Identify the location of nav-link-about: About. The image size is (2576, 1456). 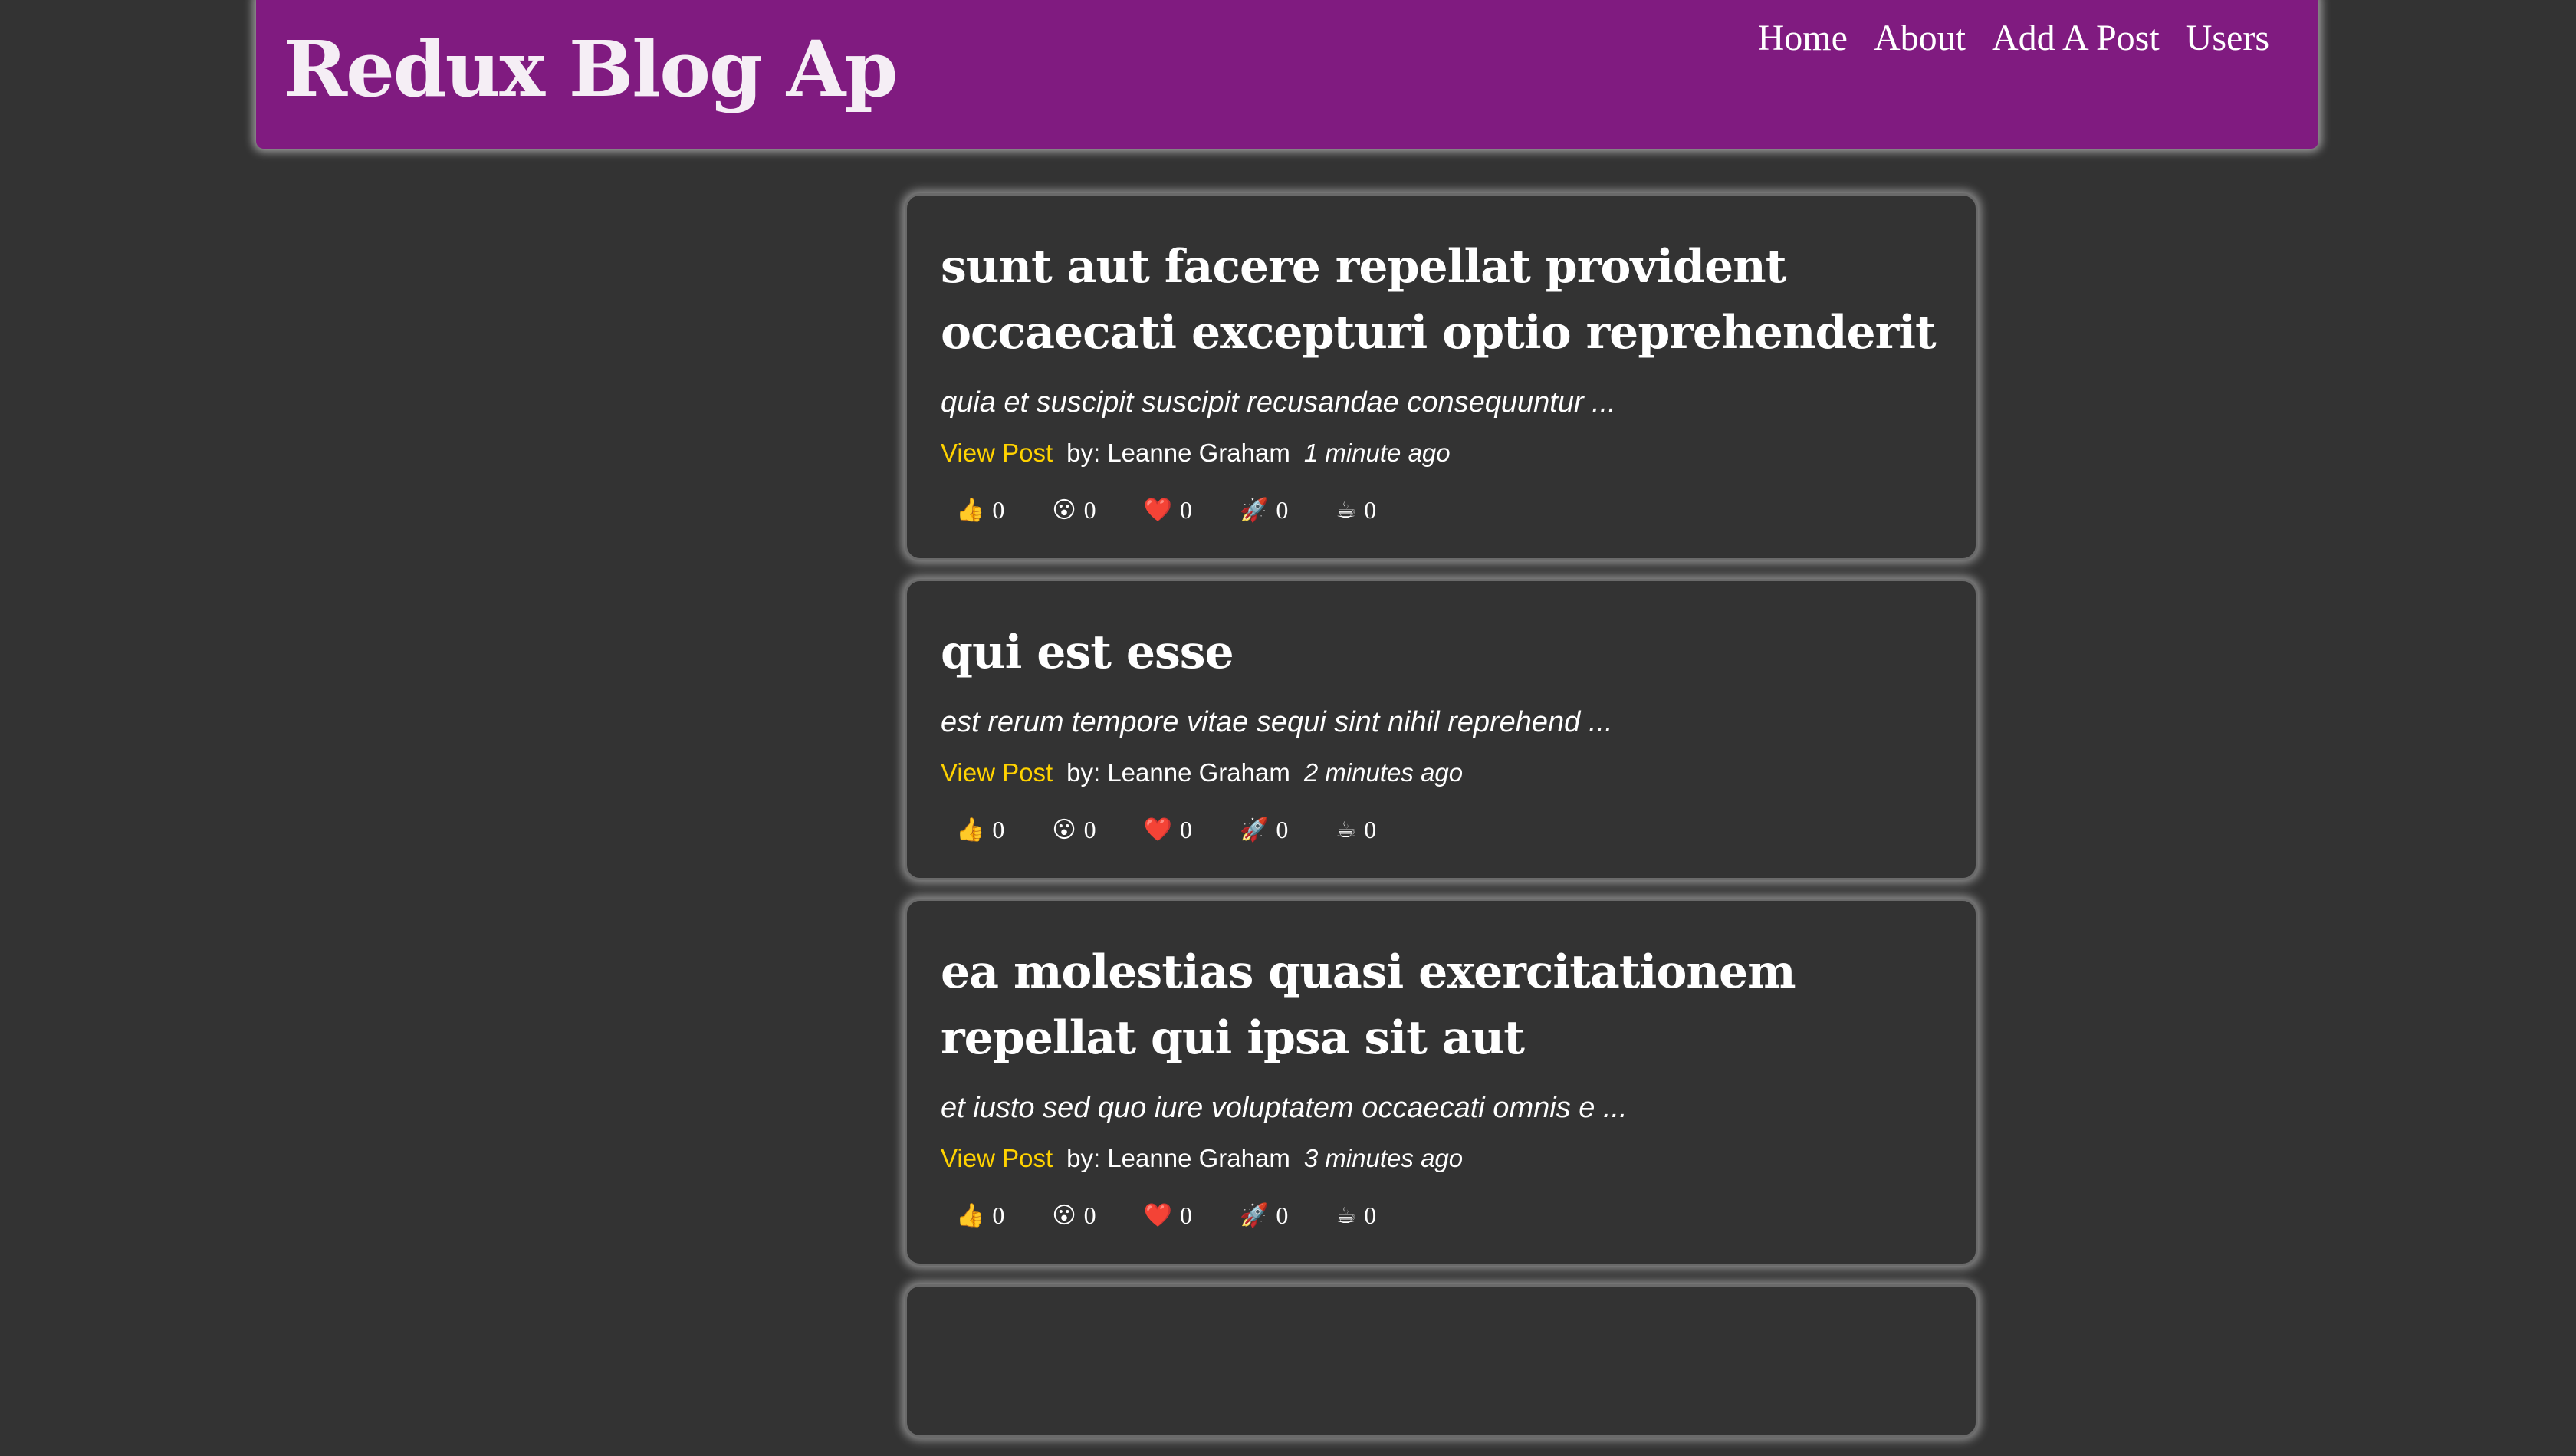
(1920, 38).